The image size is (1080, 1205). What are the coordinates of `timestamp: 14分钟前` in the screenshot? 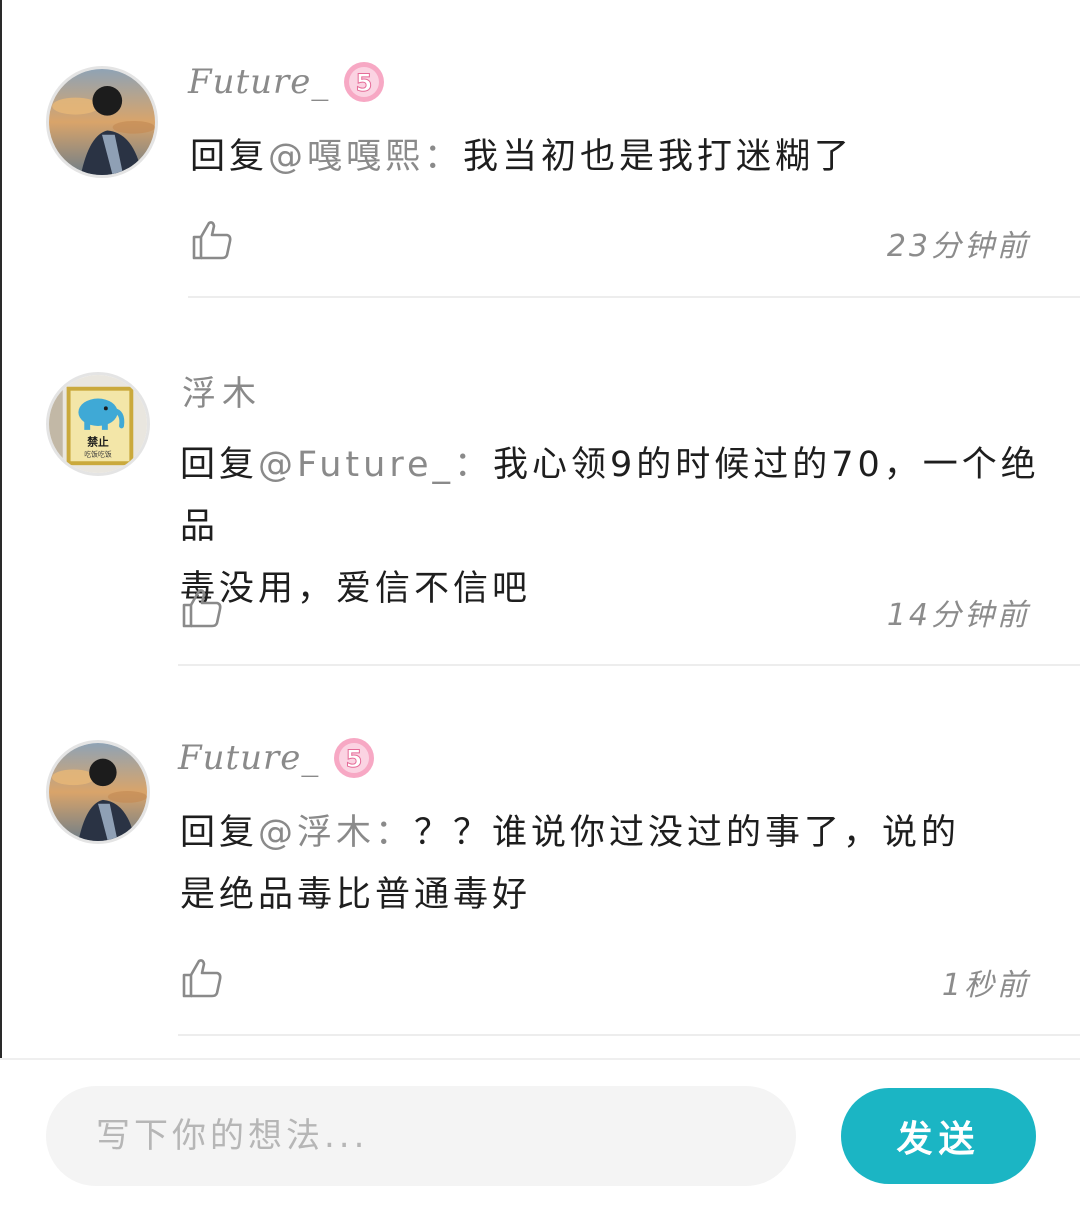 It's located at (958, 615).